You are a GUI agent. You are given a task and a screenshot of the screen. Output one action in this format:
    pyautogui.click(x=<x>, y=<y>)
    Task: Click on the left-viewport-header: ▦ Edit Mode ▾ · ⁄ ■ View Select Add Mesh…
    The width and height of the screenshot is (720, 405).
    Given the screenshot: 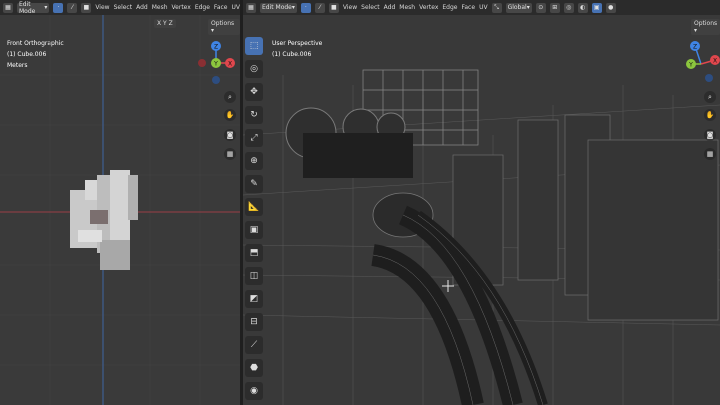 What is the action you would take?
    pyautogui.click(x=120, y=7)
    